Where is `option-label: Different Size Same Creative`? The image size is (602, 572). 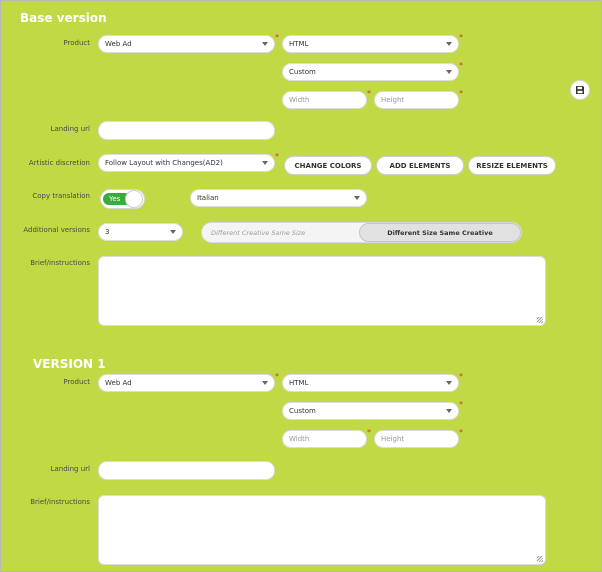
option-label: Different Size Same Creative is located at coordinates (440, 232).